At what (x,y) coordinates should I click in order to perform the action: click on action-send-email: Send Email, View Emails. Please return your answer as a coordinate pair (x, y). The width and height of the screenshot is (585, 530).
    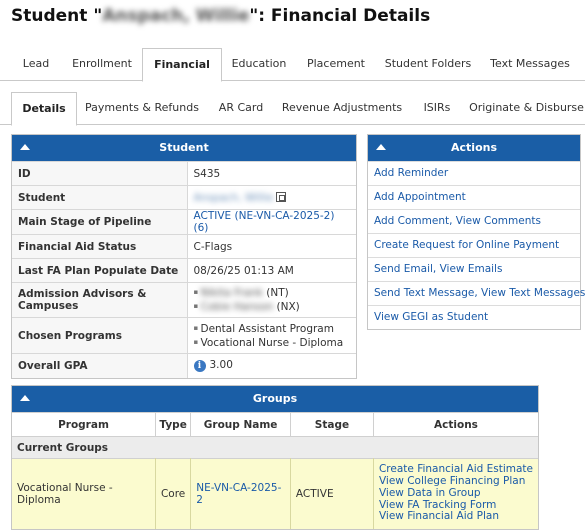
    Looking at the image, I should click on (474, 269).